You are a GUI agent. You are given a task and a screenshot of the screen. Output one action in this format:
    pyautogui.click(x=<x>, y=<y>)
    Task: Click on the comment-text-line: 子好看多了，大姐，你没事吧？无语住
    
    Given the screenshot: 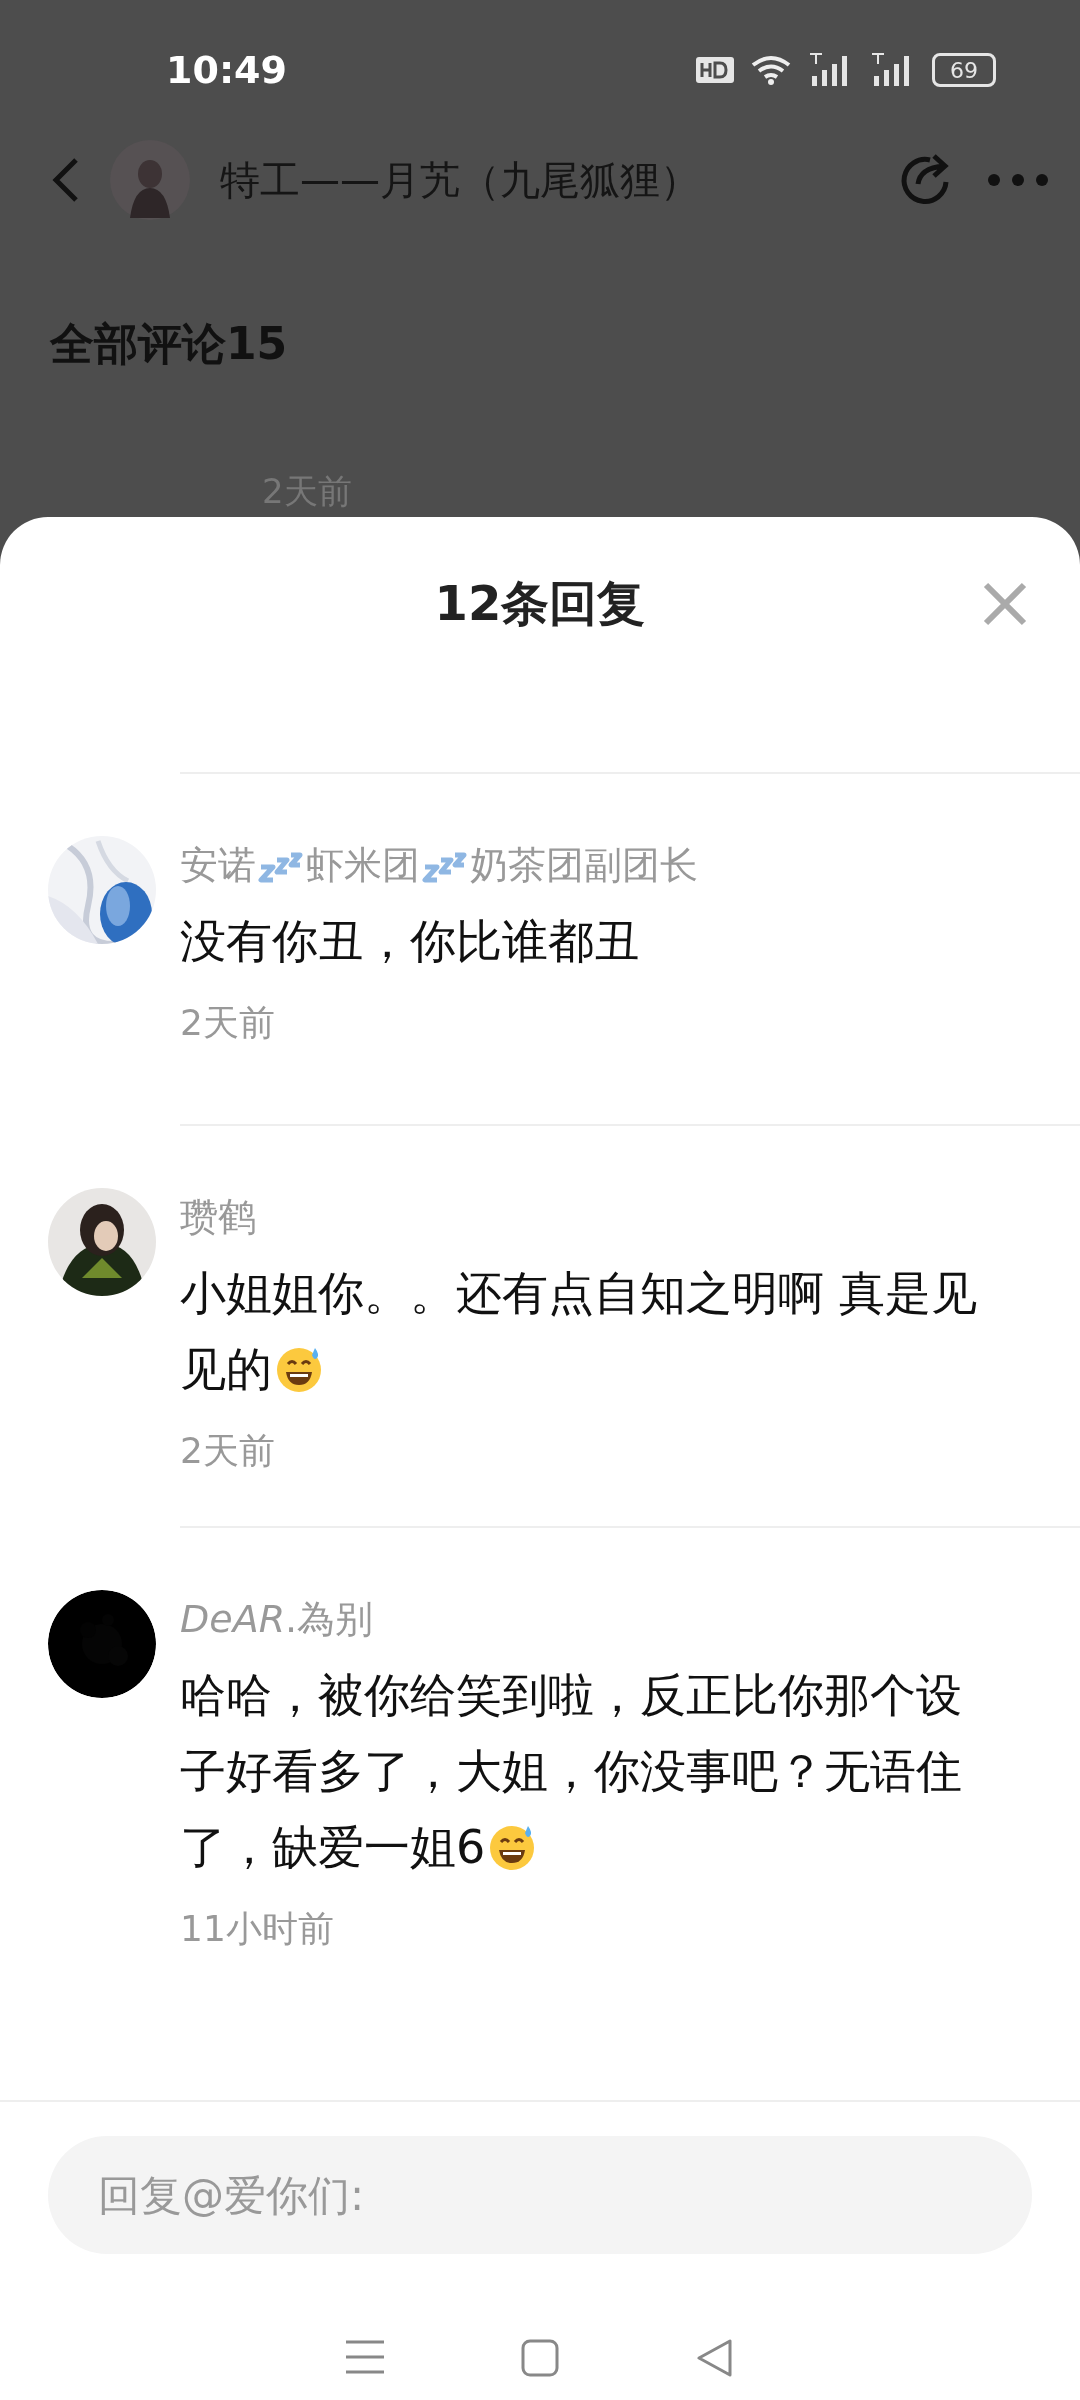 What is the action you would take?
    pyautogui.click(x=571, y=1771)
    